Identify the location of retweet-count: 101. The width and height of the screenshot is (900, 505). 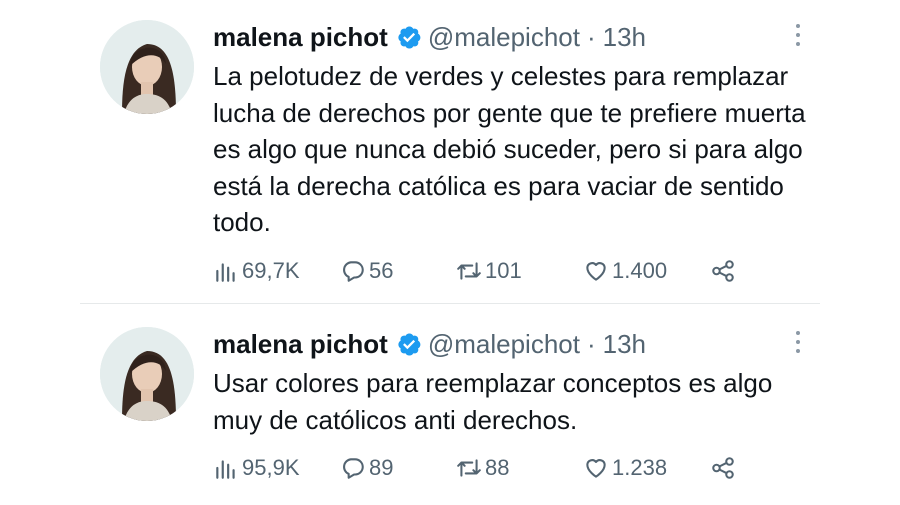
(503, 270).